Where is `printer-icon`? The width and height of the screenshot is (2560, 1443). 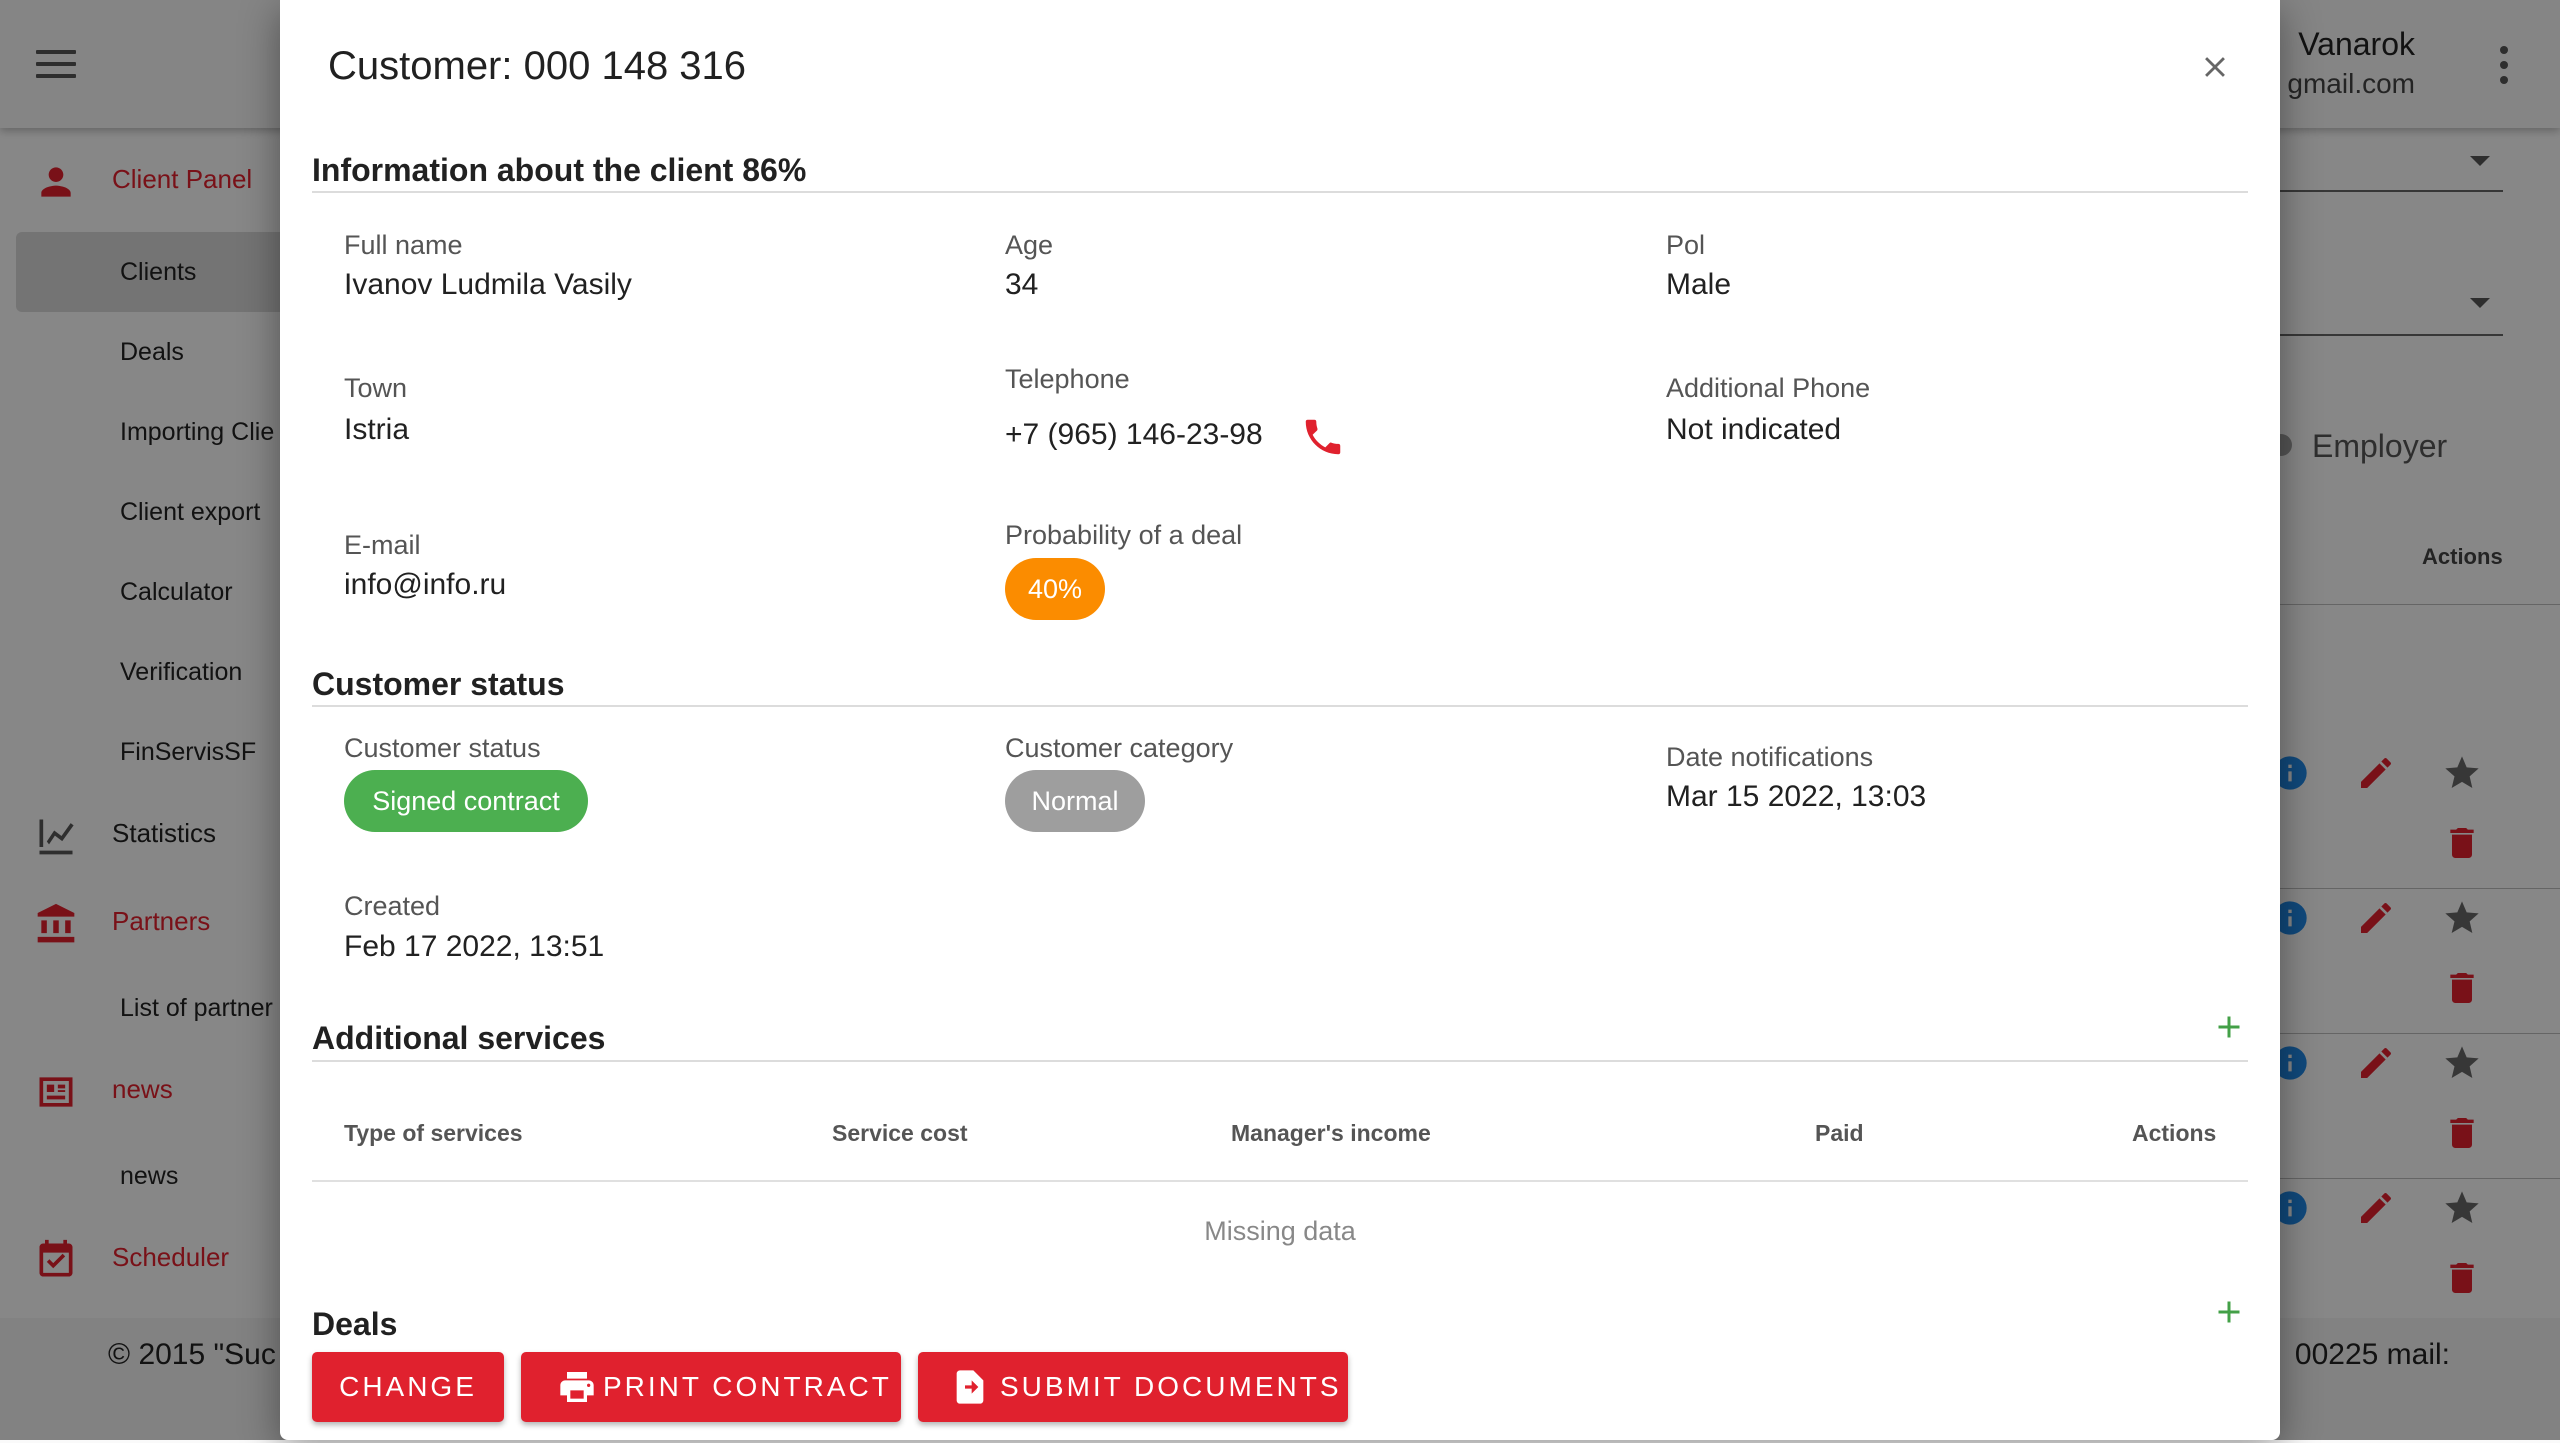
printer-icon is located at coordinates (577, 1387).